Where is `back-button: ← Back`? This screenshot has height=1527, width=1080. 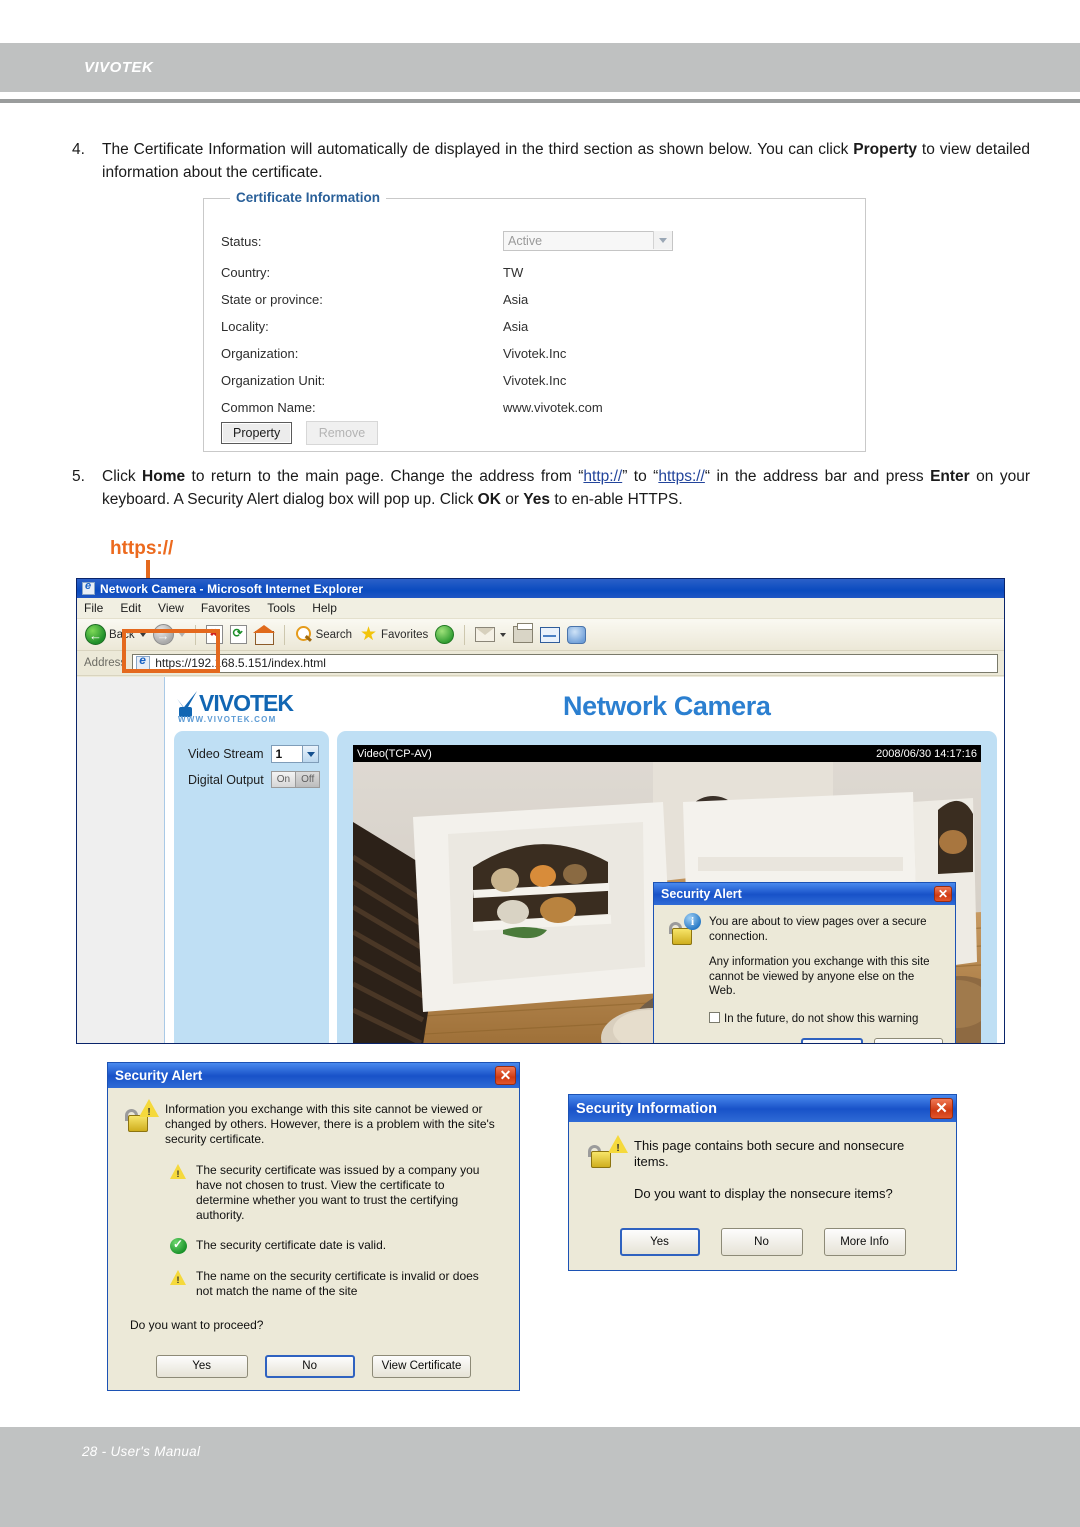 back-button: ← Back is located at coordinates (115, 634).